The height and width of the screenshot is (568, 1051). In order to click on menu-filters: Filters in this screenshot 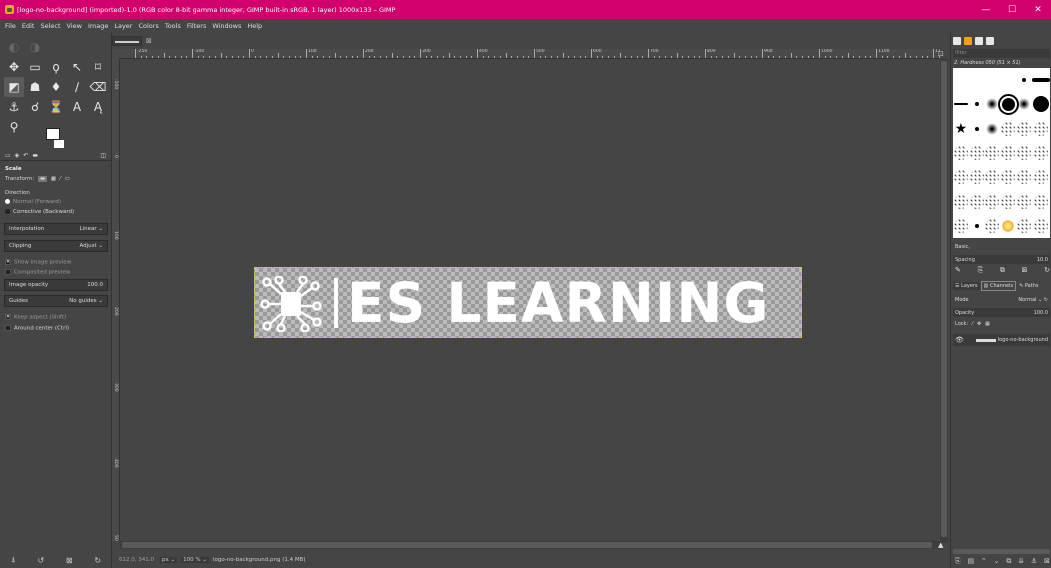, I will do `click(196, 26)`.